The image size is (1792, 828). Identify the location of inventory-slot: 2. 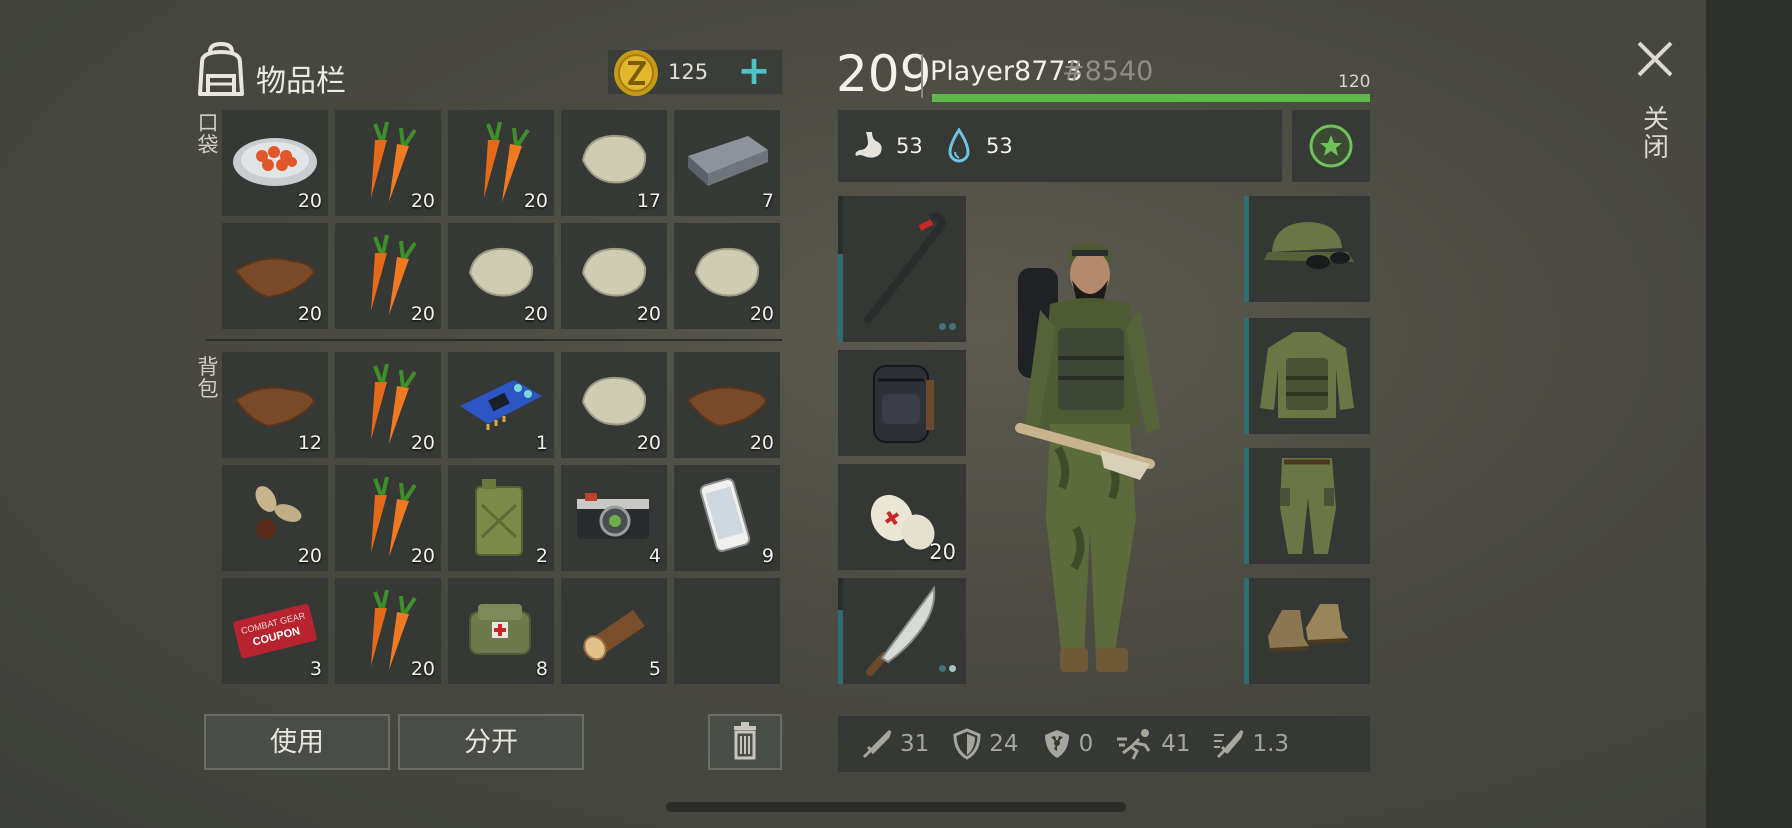
(501, 518).